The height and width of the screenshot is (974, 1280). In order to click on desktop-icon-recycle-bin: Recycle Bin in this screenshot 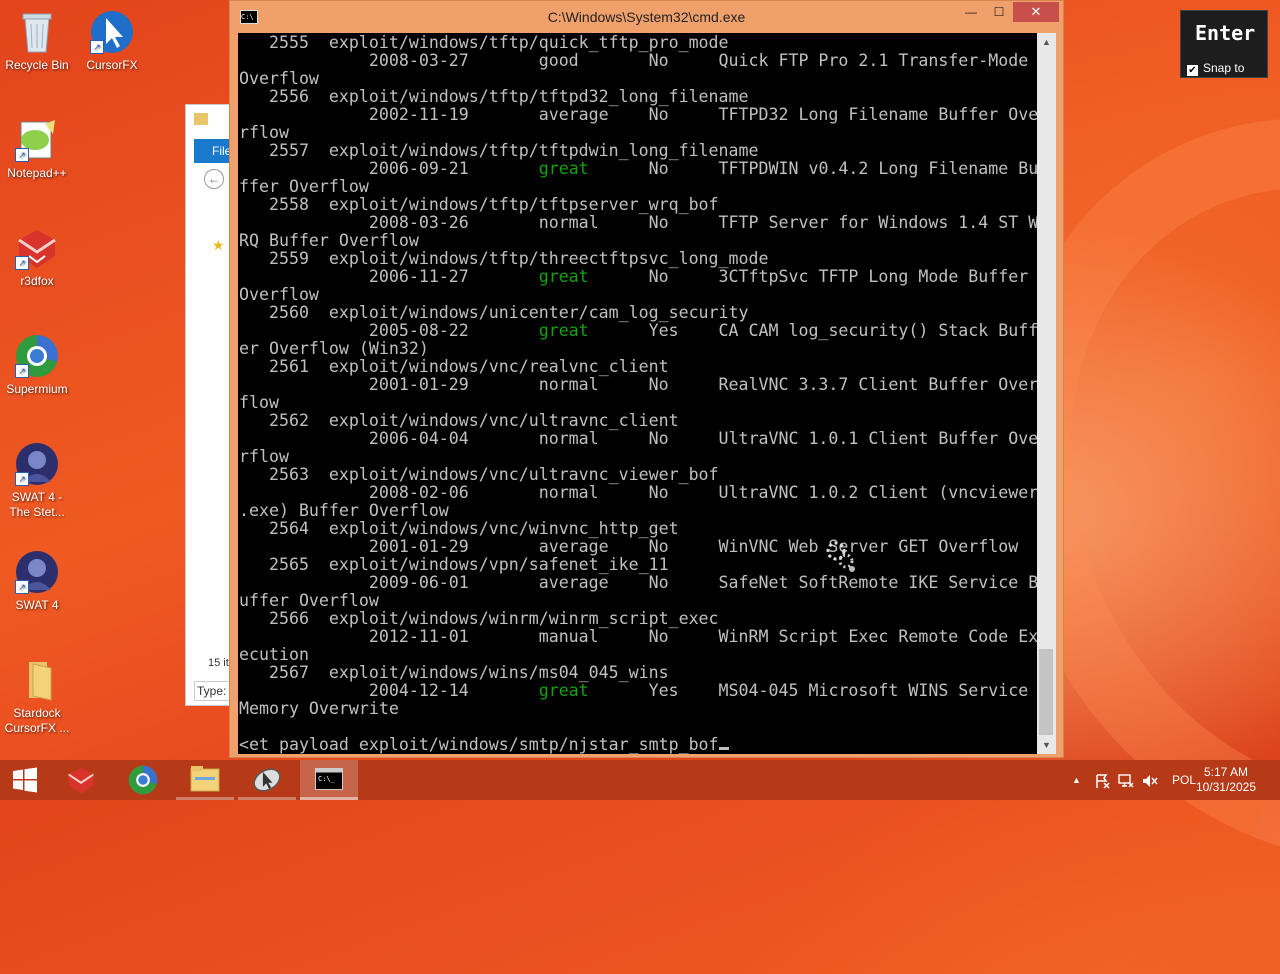, I will do `click(37, 41)`.